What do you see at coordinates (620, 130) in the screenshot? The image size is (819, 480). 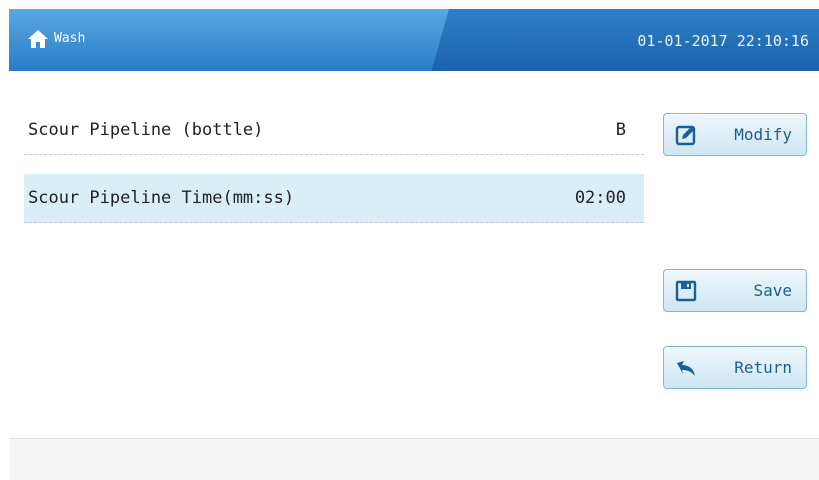 I see `param-value: B` at bounding box center [620, 130].